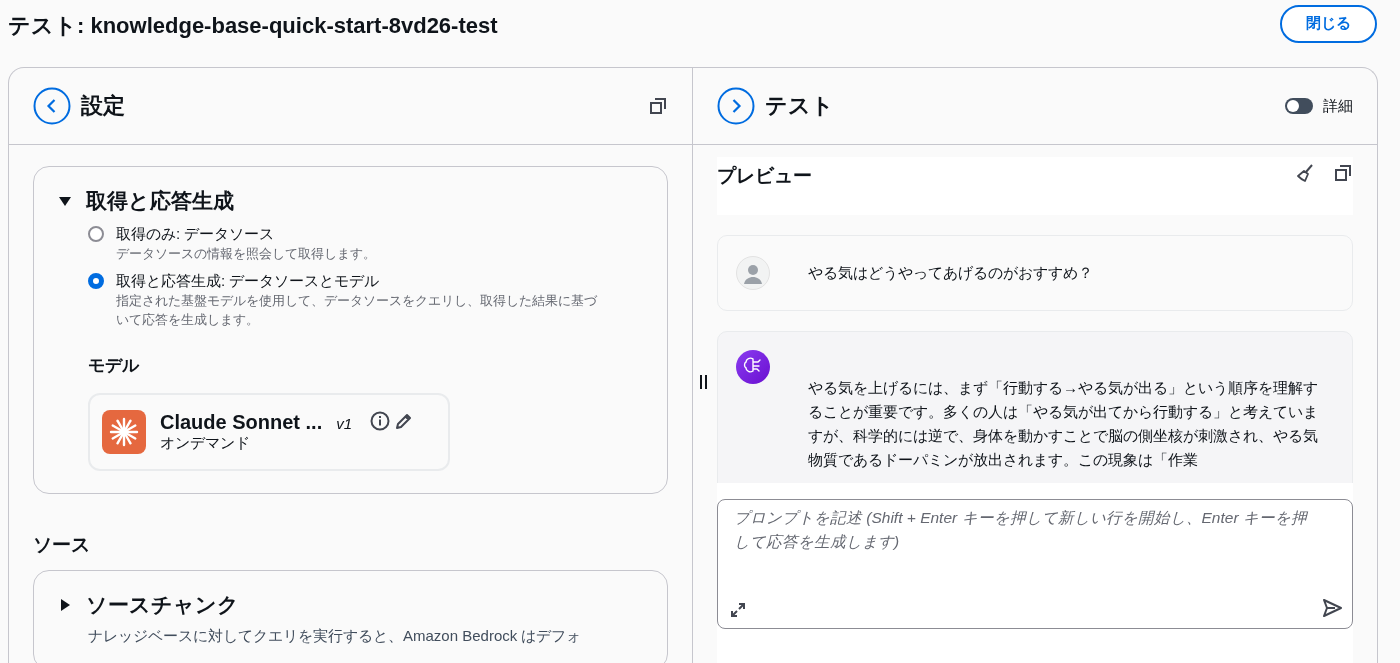 This screenshot has width=1400, height=663. I want to click on drag-handle-icon, so click(704, 382).